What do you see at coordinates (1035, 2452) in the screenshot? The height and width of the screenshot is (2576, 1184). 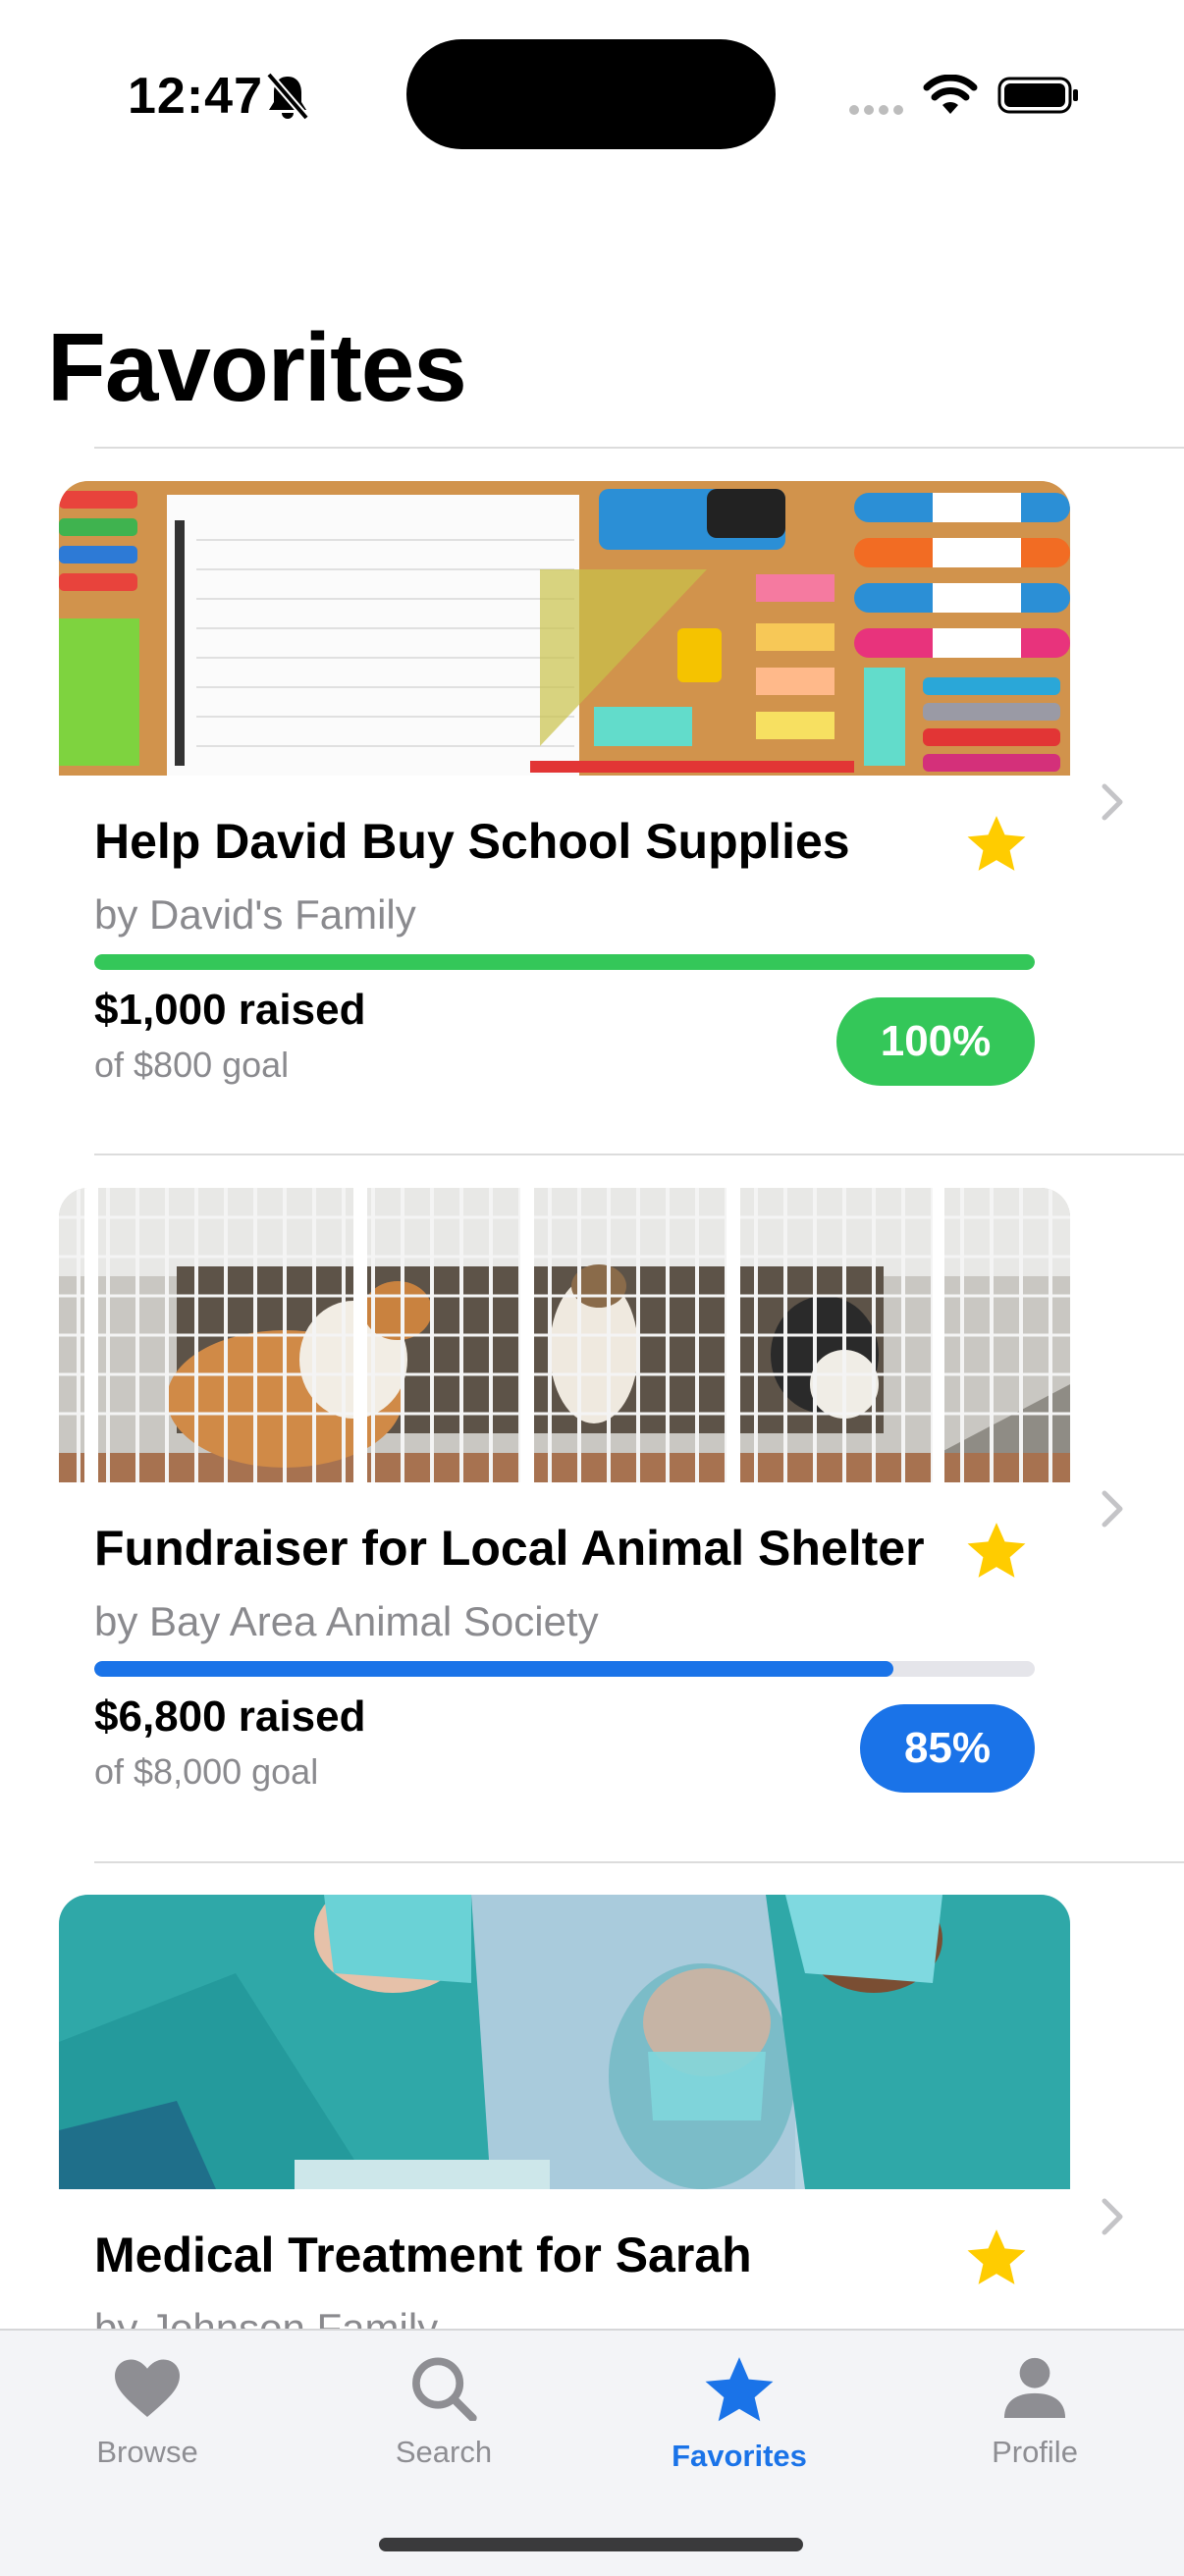 I see `tab-label: Profile` at bounding box center [1035, 2452].